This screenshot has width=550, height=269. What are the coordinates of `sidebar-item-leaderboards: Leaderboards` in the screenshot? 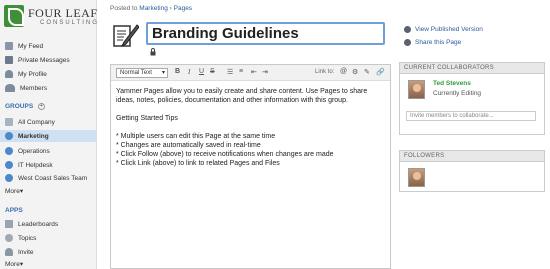 It's located at (48, 224).